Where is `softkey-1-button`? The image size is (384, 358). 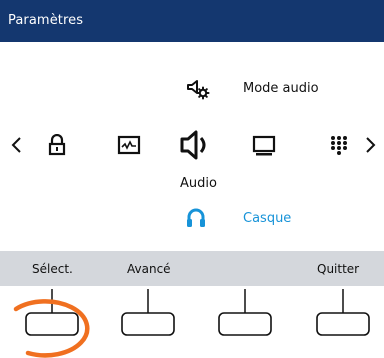
softkey-1-button is located at coordinates (52, 312).